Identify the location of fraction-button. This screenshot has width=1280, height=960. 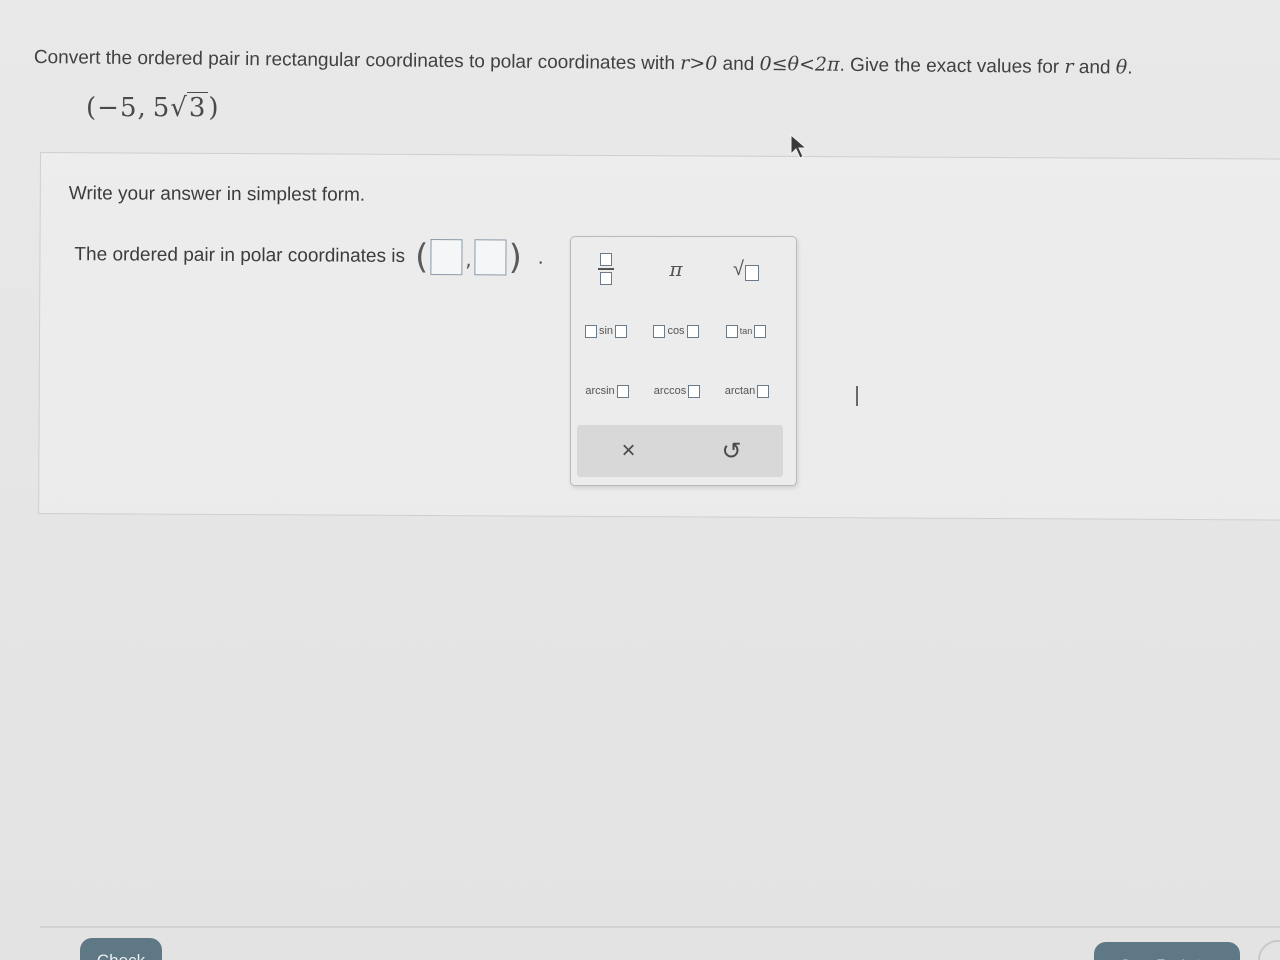
(606, 269).